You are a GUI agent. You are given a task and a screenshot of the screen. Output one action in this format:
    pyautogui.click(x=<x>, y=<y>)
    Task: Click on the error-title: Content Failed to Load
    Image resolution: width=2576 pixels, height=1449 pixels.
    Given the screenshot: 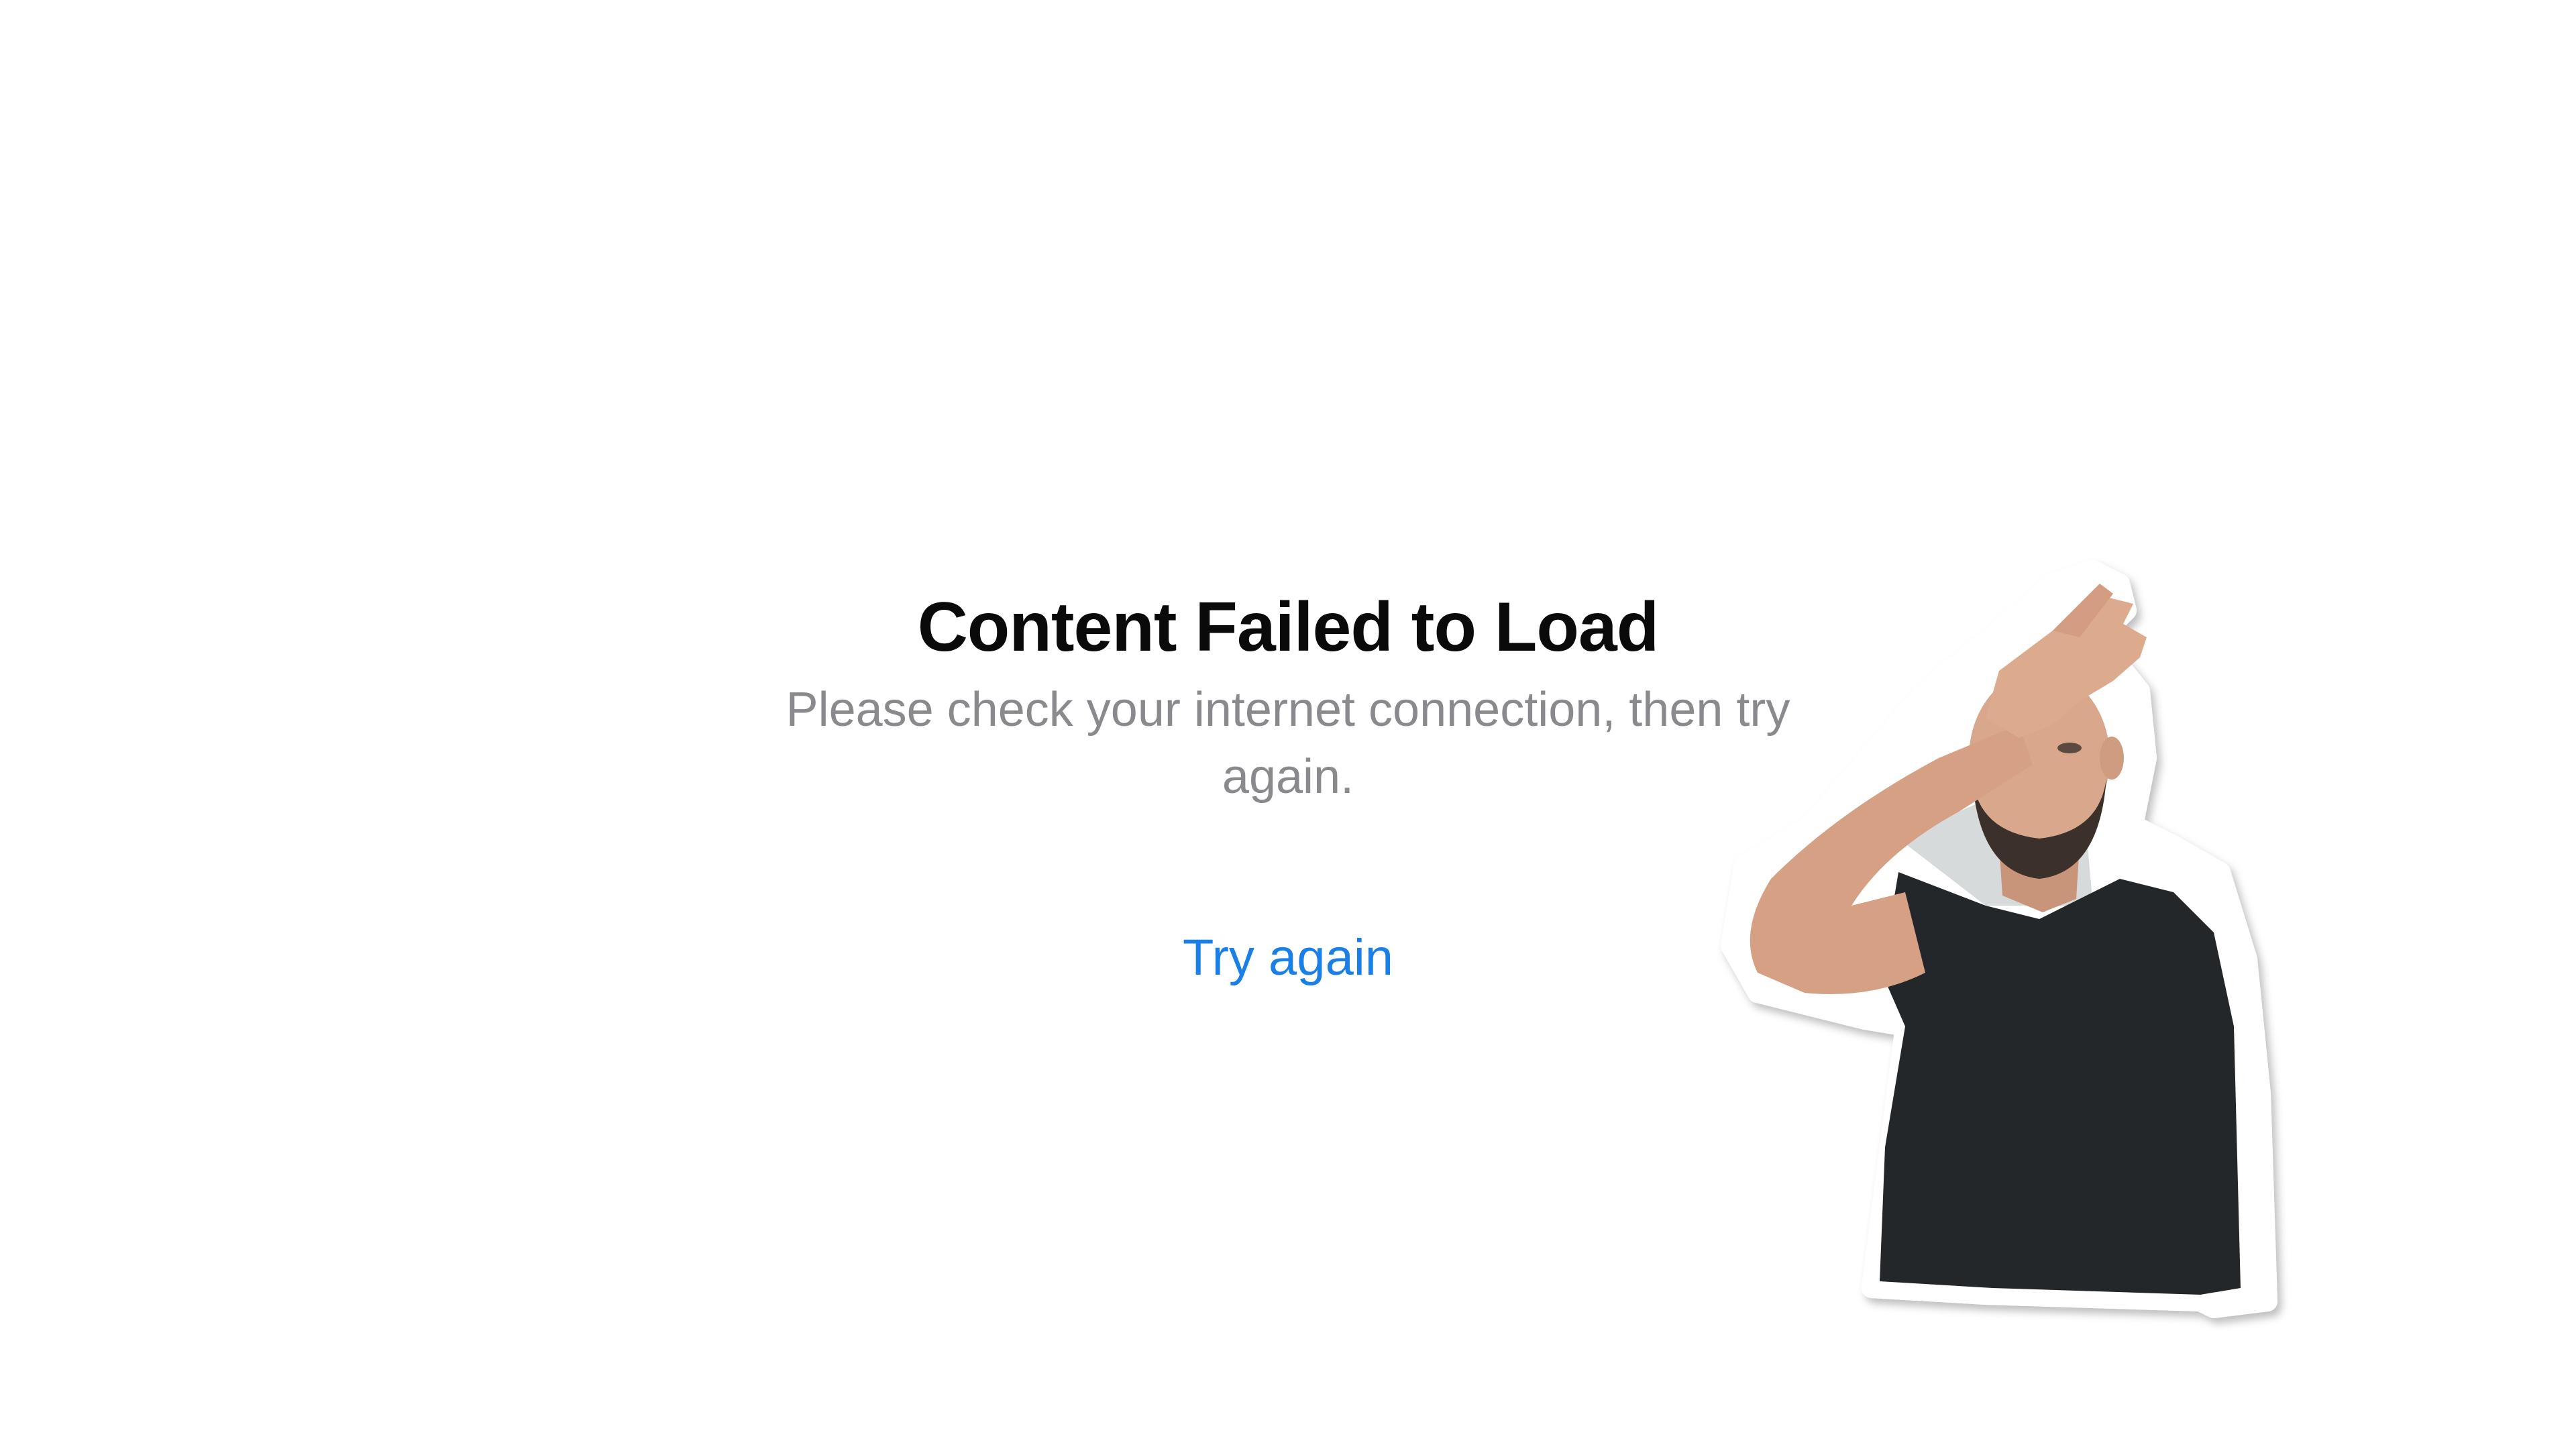 What is the action you would take?
    pyautogui.click(x=1288, y=627)
    